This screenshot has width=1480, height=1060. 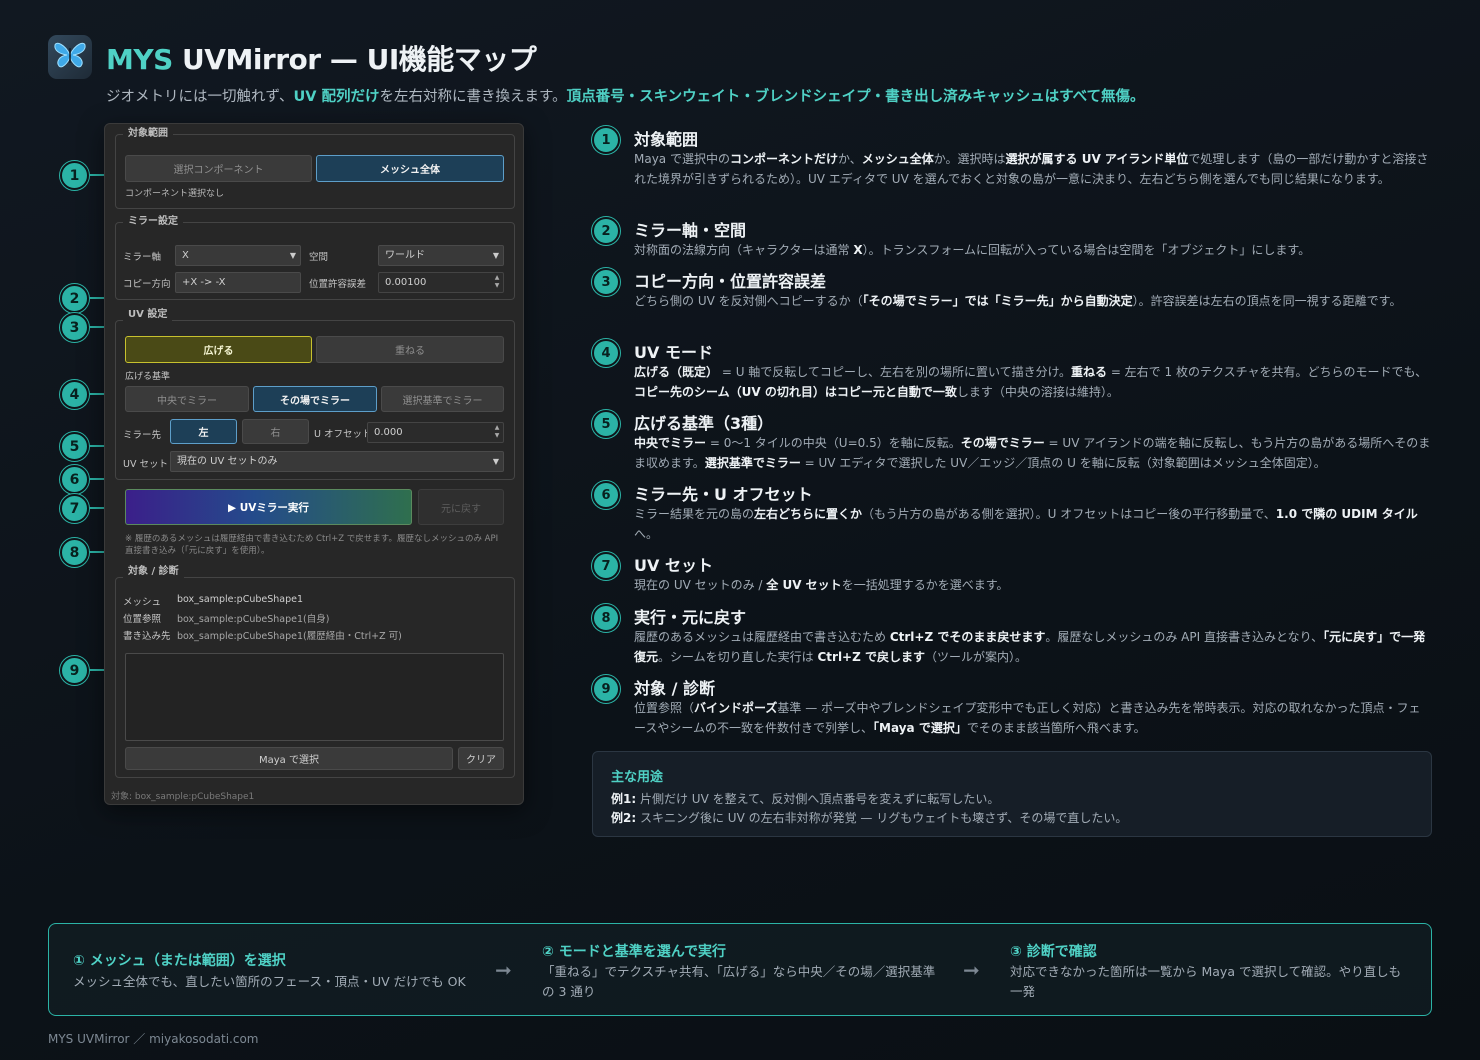 I want to click on feature-desc: 現在の UV セットのみ / 全 UV セットを一括処理するかを選べます。, so click(x=821, y=585).